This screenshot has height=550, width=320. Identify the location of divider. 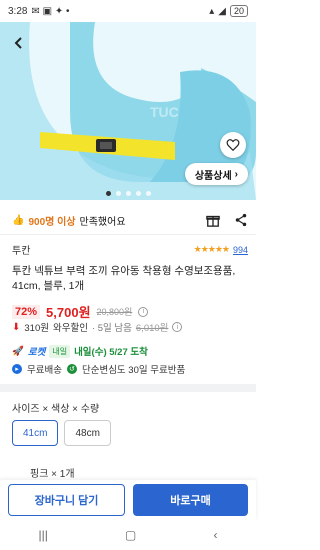
(128, 234).